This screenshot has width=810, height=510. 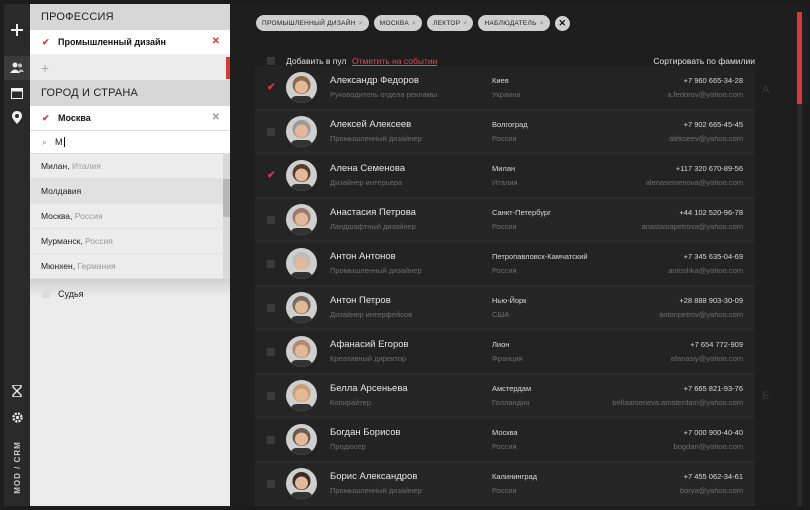 I want to click on contact-phone: +7 654 772-909, so click(x=716, y=344).